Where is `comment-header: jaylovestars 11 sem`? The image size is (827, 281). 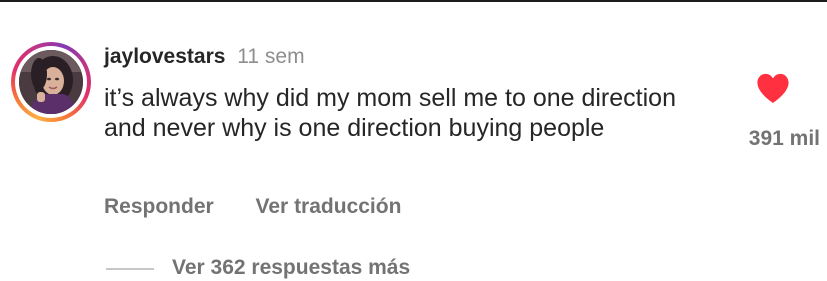
comment-header: jaylovestars 11 sem is located at coordinates (204, 57).